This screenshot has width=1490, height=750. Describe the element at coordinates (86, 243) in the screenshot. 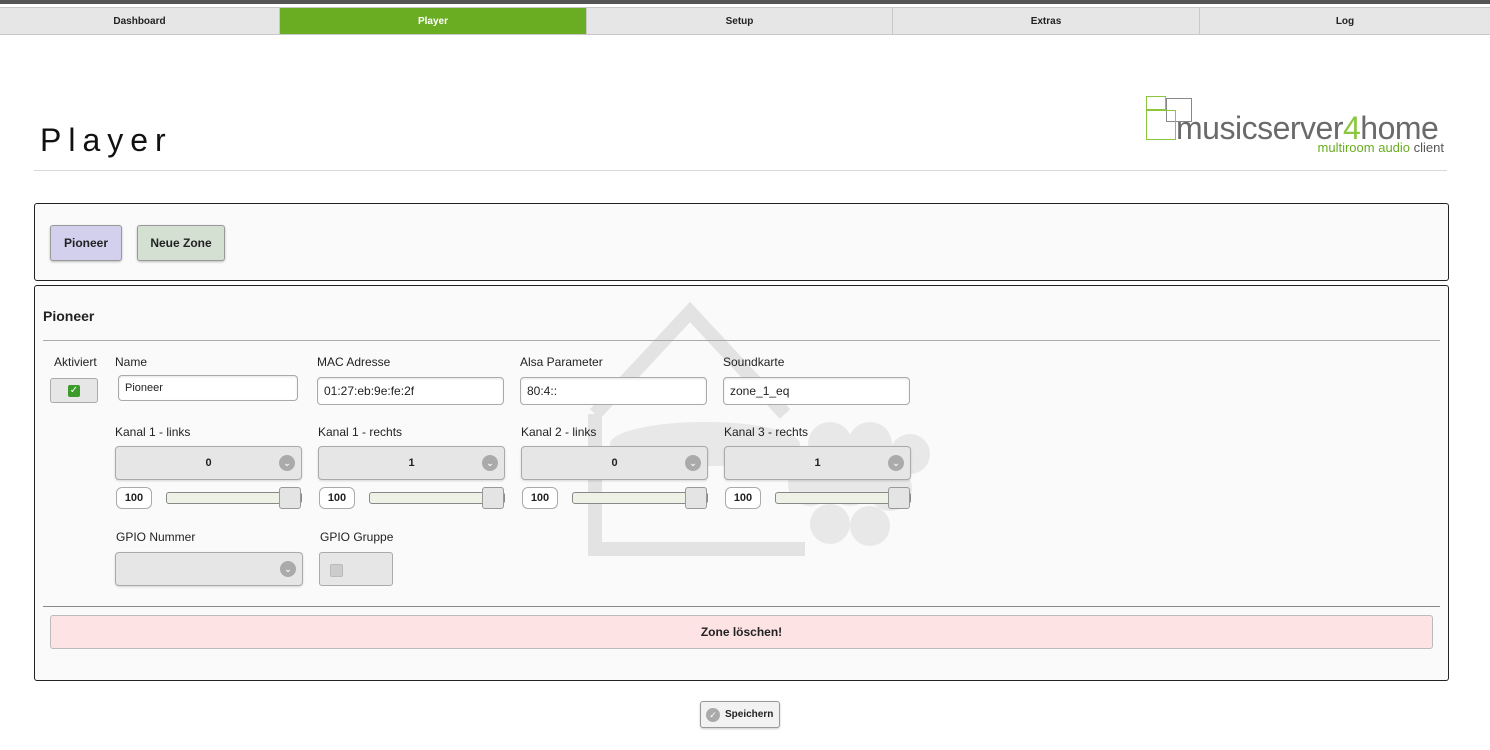

I see `zone-button-pioneer: Pioneer` at that location.